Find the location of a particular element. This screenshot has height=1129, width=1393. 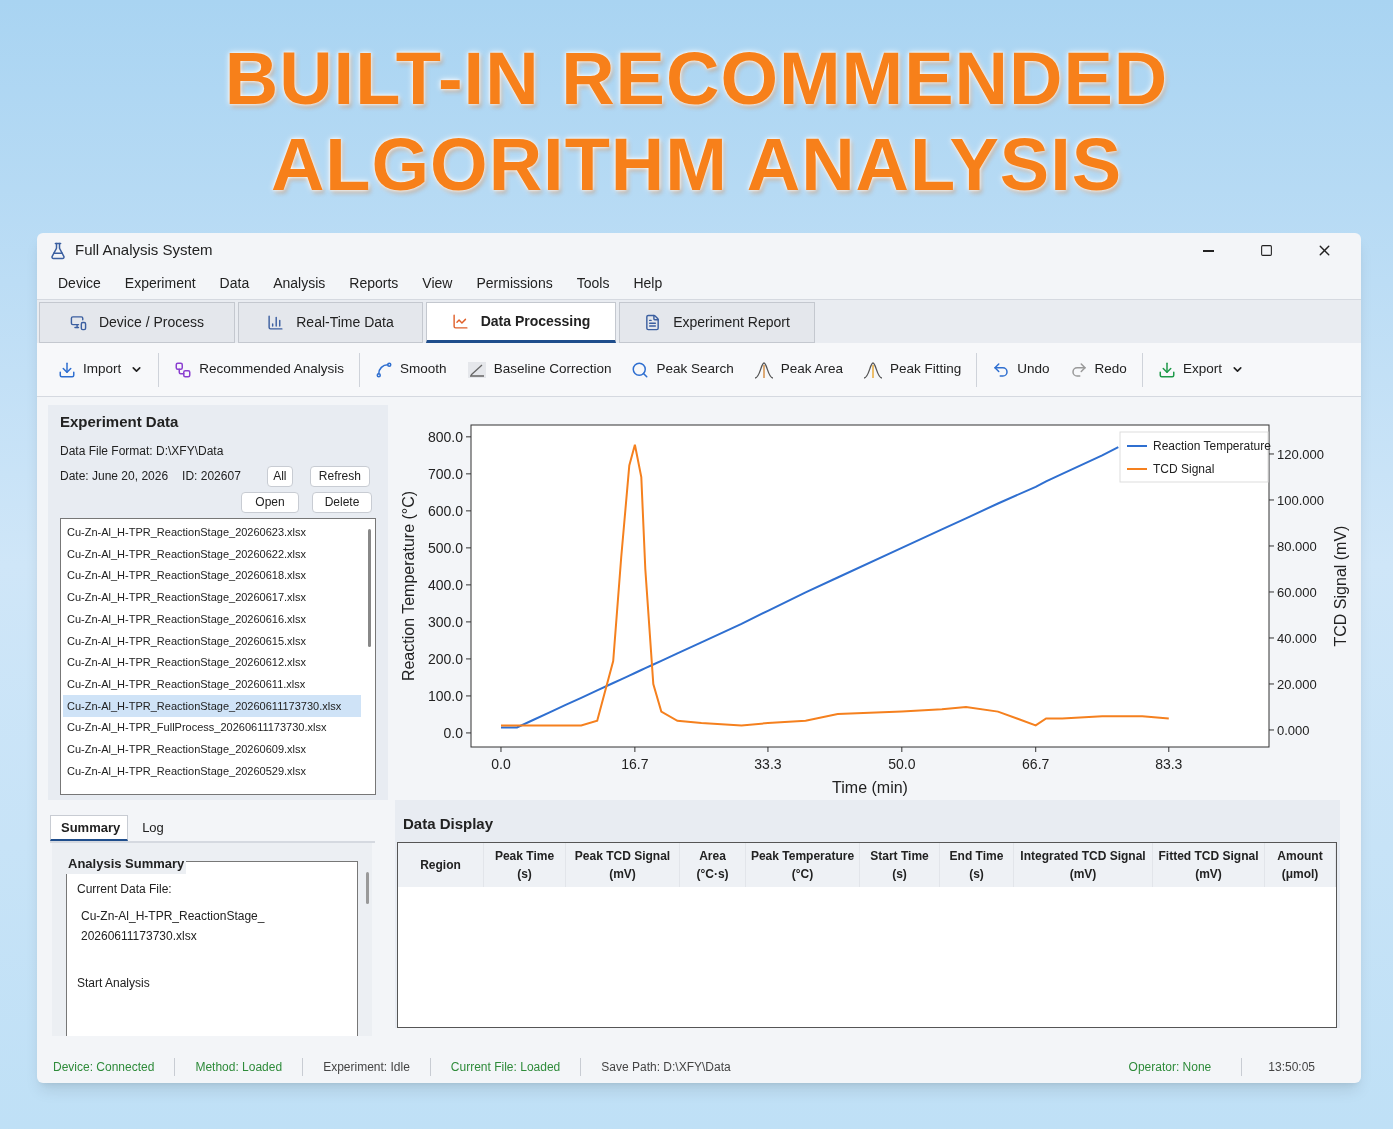

tick-label: 66.7 is located at coordinates (1036, 764).